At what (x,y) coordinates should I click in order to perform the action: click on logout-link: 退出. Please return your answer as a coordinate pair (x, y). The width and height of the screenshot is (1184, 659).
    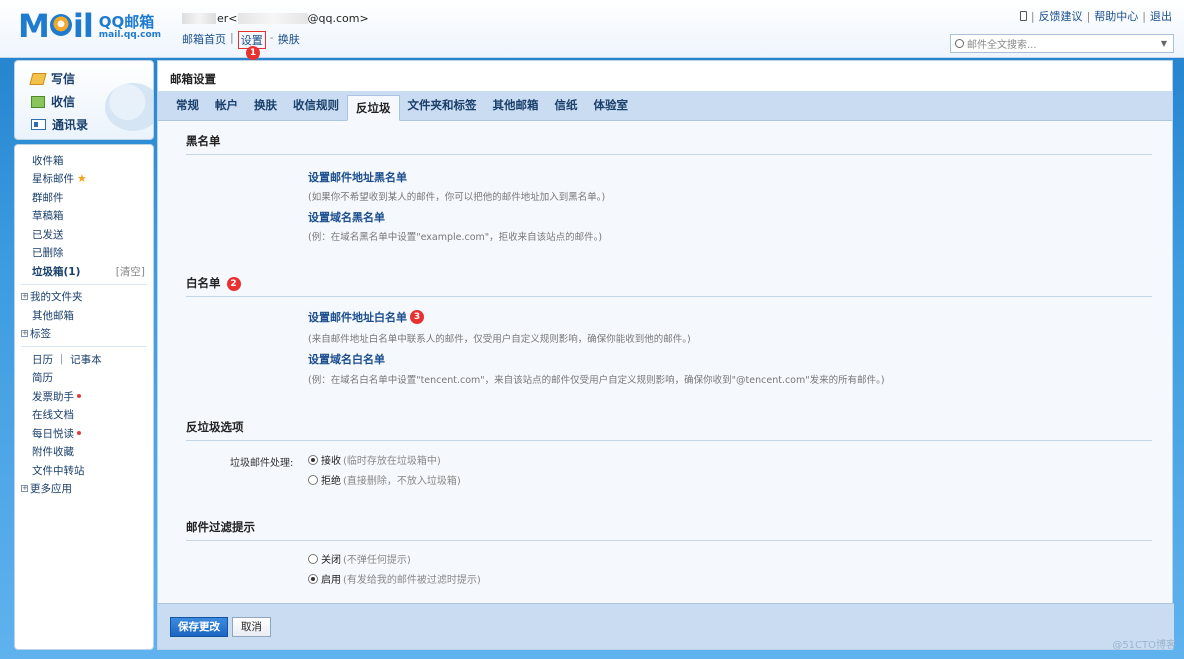
    Looking at the image, I should click on (1161, 16).